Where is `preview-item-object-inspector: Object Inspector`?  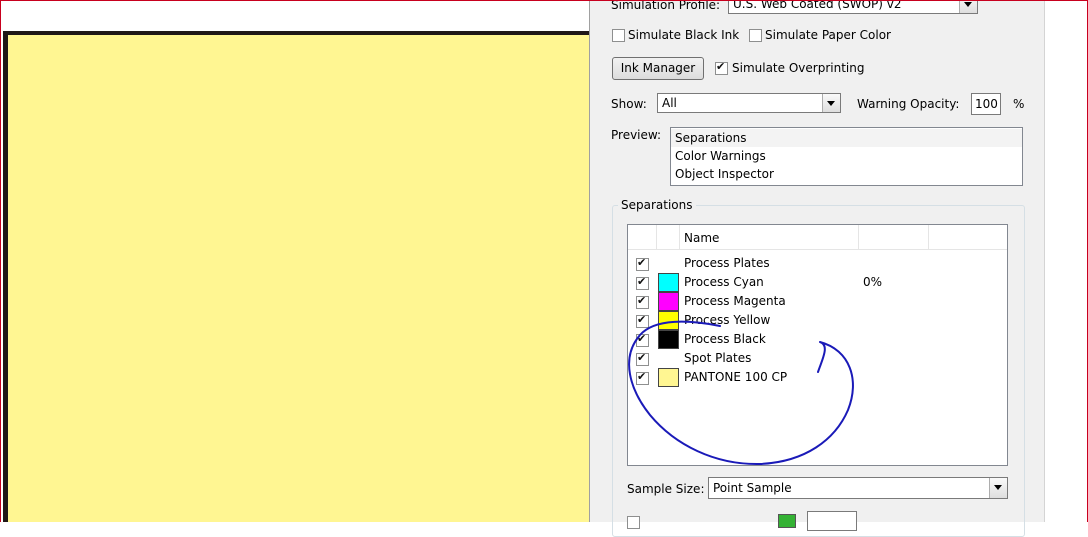 preview-item-object-inspector: Object Inspector is located at coordinates (846, 174).